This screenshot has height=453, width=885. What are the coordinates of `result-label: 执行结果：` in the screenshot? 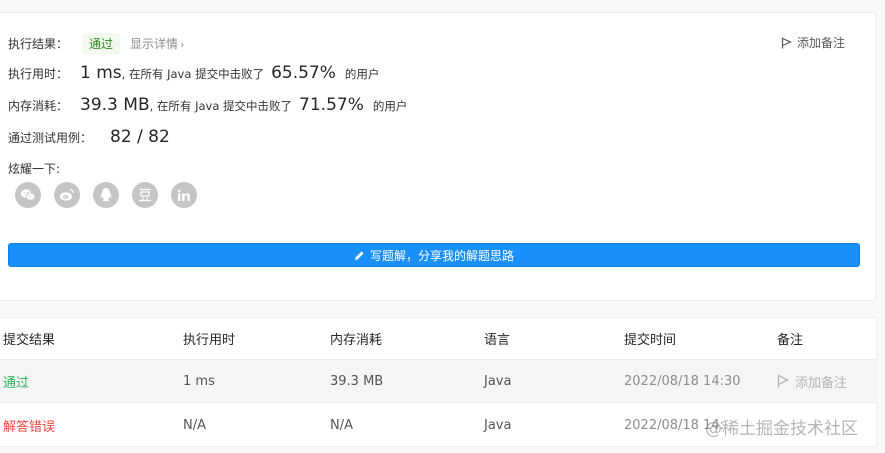 It's located at (38, 44).